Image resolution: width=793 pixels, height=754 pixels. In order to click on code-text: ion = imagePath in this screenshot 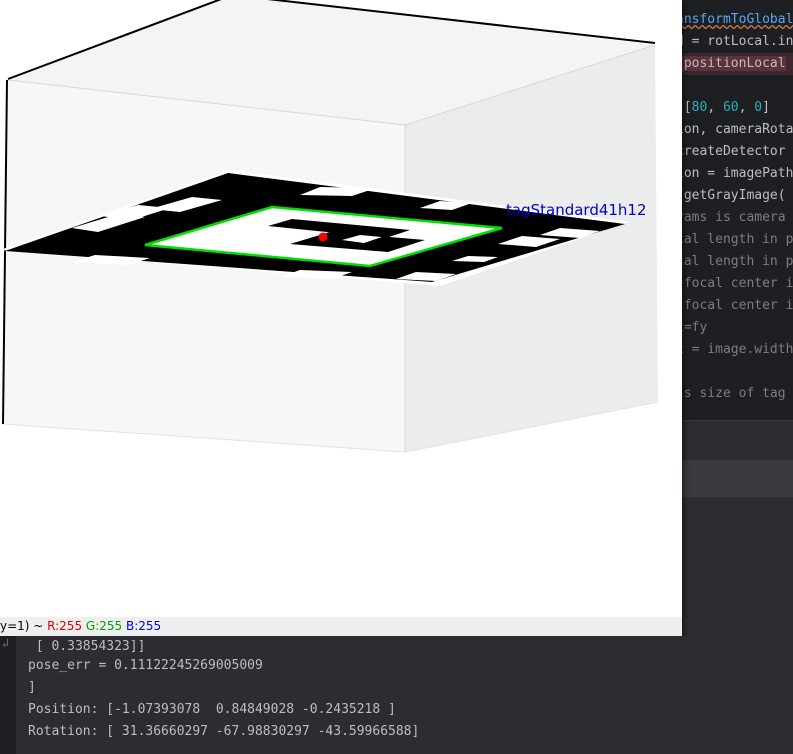, I will do `click(734, 173)`.